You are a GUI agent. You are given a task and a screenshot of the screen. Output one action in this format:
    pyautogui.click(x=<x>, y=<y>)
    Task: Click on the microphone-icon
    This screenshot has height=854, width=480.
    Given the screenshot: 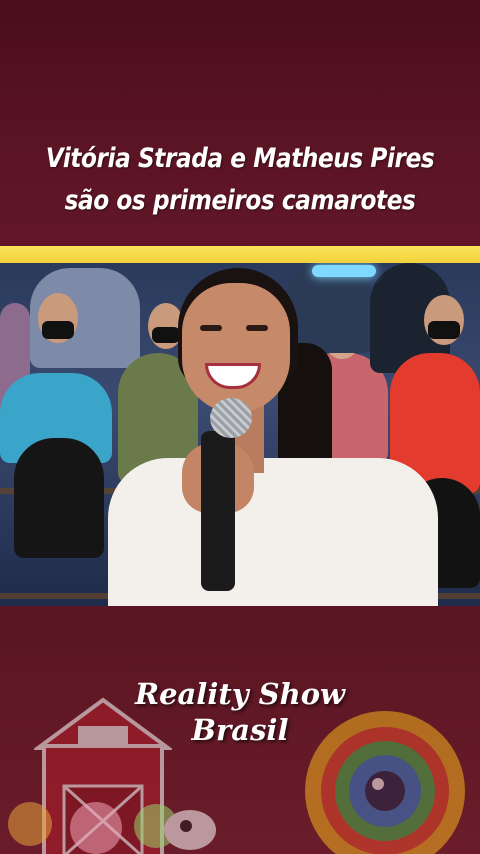 What is the action you would take?
    pyautogui.click(x=231, y=418)
    